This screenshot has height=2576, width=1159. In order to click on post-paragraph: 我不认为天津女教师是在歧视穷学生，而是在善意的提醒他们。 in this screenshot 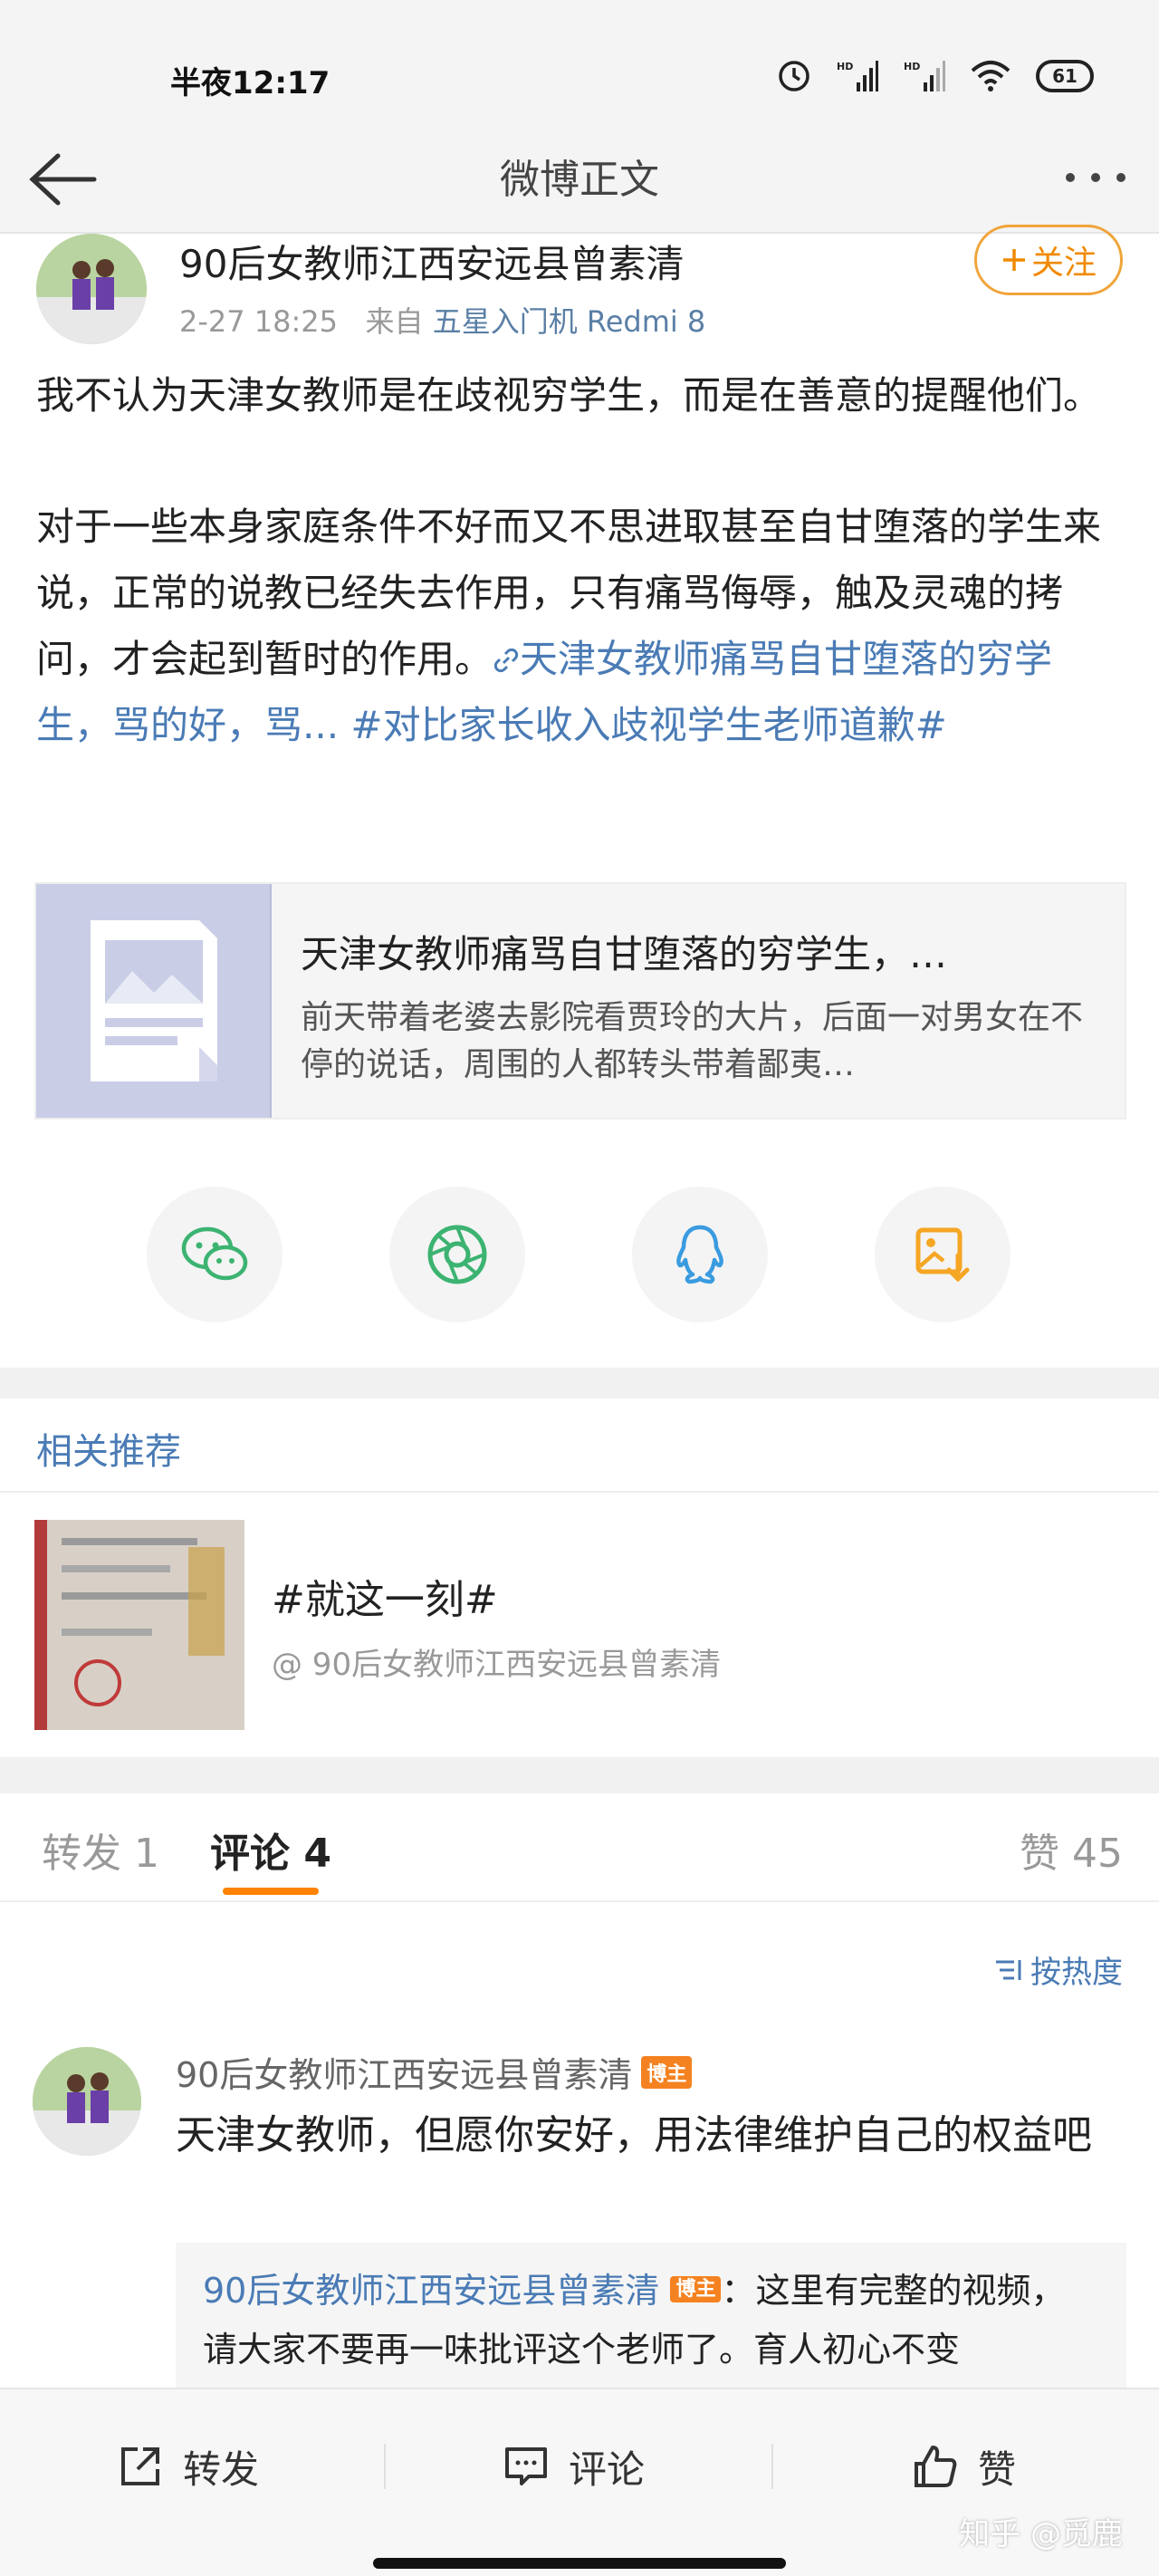, I will do `click(569, 395)`.